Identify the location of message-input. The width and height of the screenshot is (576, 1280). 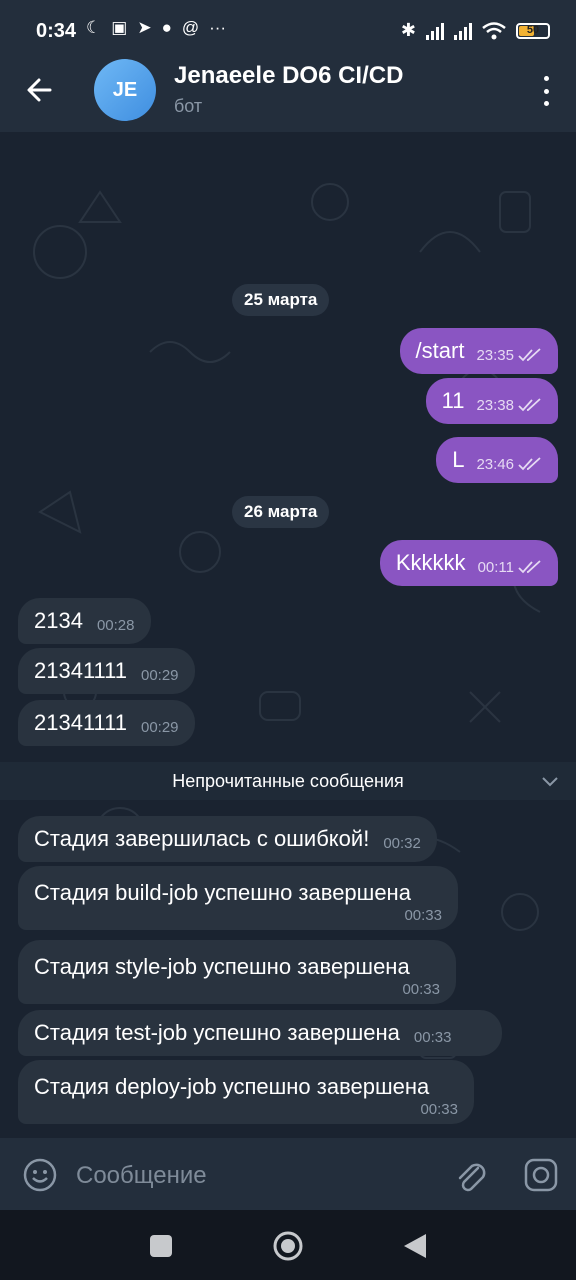
(256, 1176).